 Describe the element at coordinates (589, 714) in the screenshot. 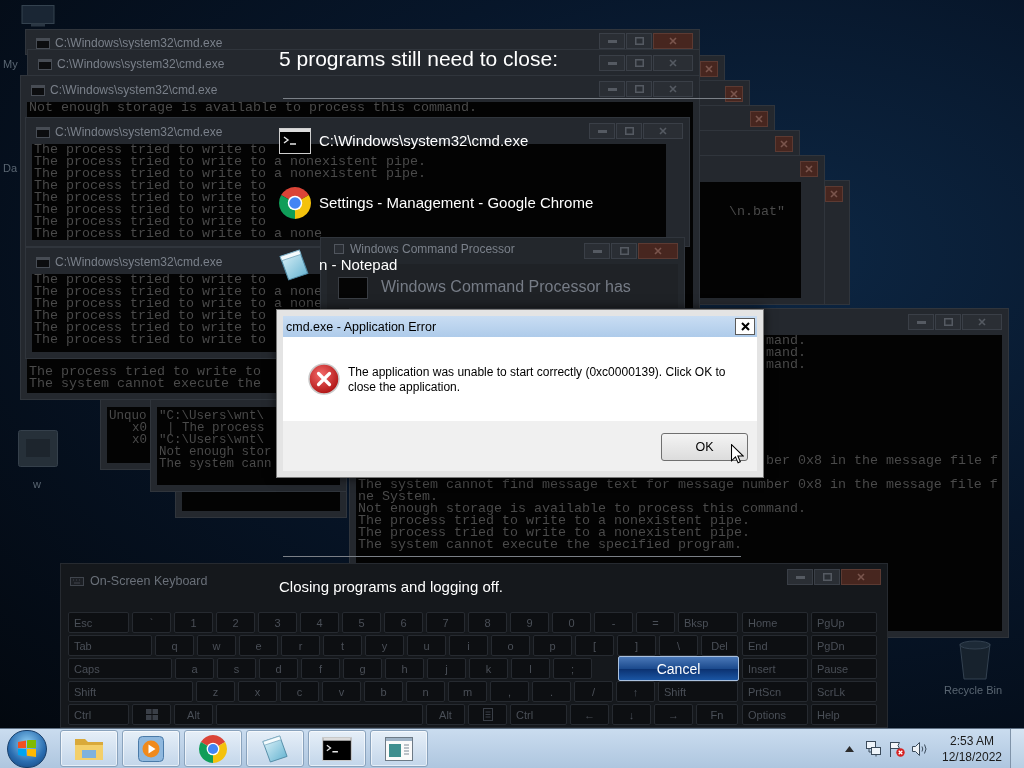

I see `keyboard-key: ←` at that location.